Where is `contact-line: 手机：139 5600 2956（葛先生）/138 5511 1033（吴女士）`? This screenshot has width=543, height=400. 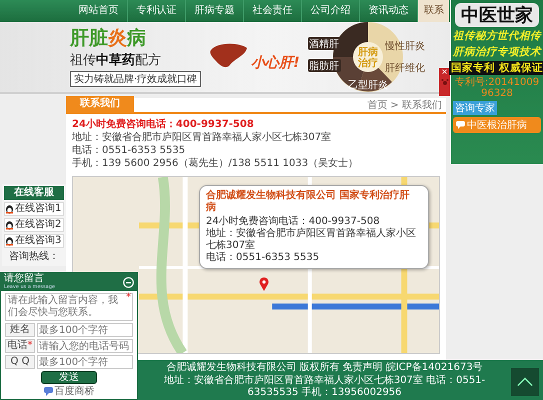 contact-line: 手机：139 5600 2956（葛先生）/138 5511 1033（吴女士） is located at coordinates (216, 163).